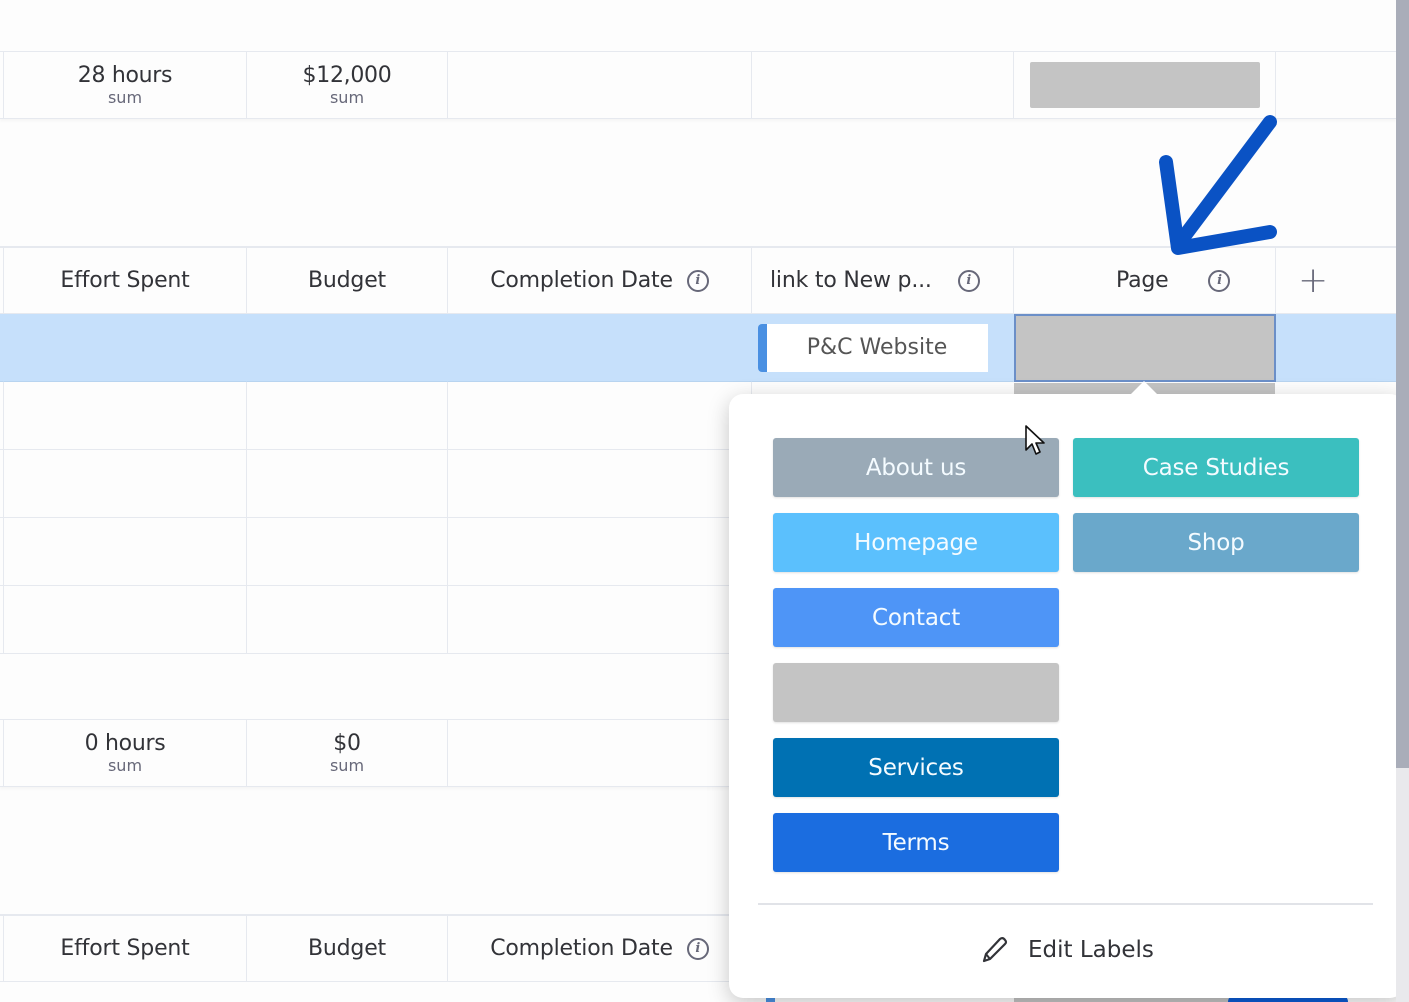 The image size is (1409, 1002). I want to click on label-option-shop: Shop, so click(1216, 542).